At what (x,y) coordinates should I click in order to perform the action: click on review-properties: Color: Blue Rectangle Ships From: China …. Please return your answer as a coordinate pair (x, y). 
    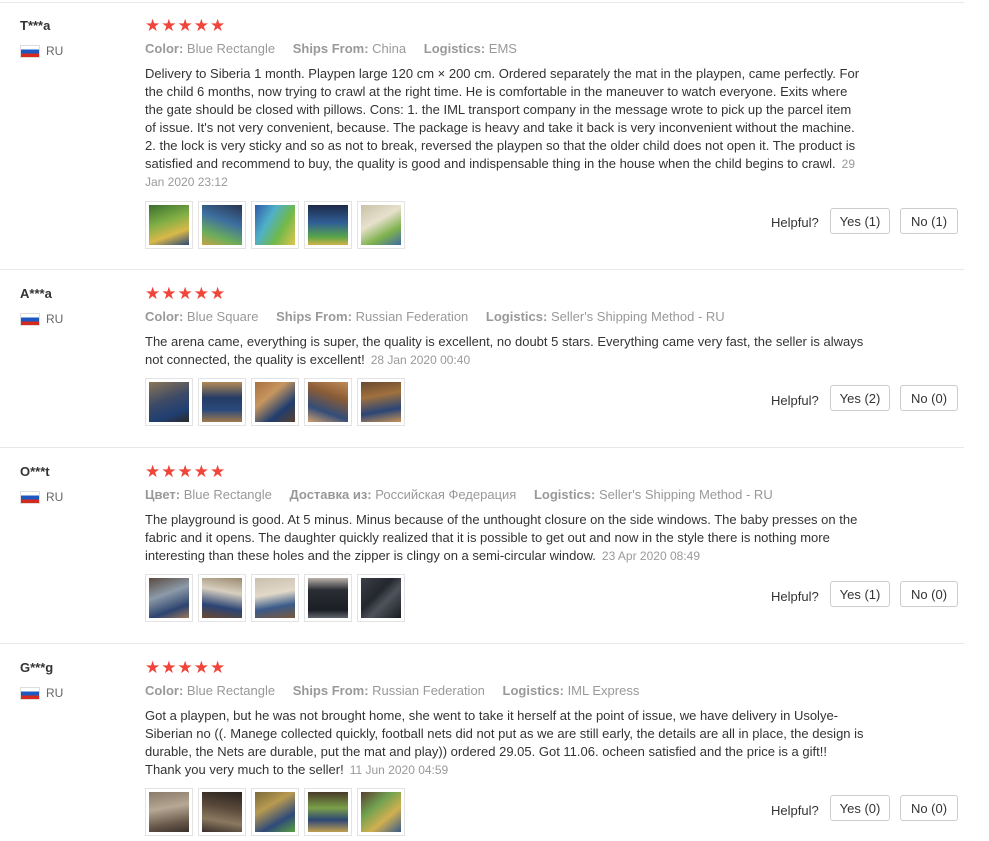
    Looking at the image, I should click on (338, 48).